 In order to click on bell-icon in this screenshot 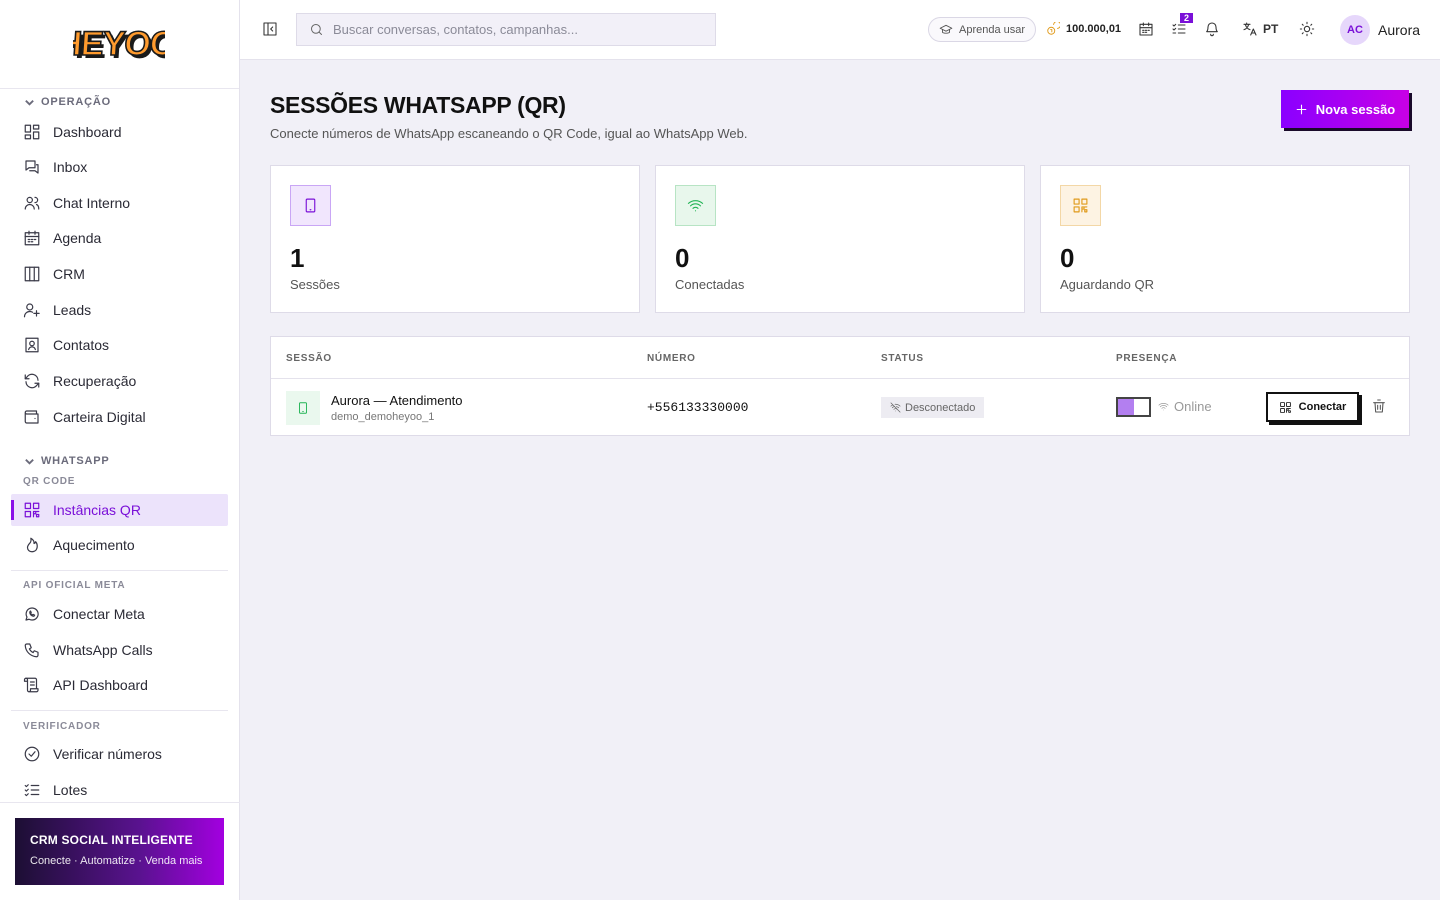, I will do `click(1212, 29)`.